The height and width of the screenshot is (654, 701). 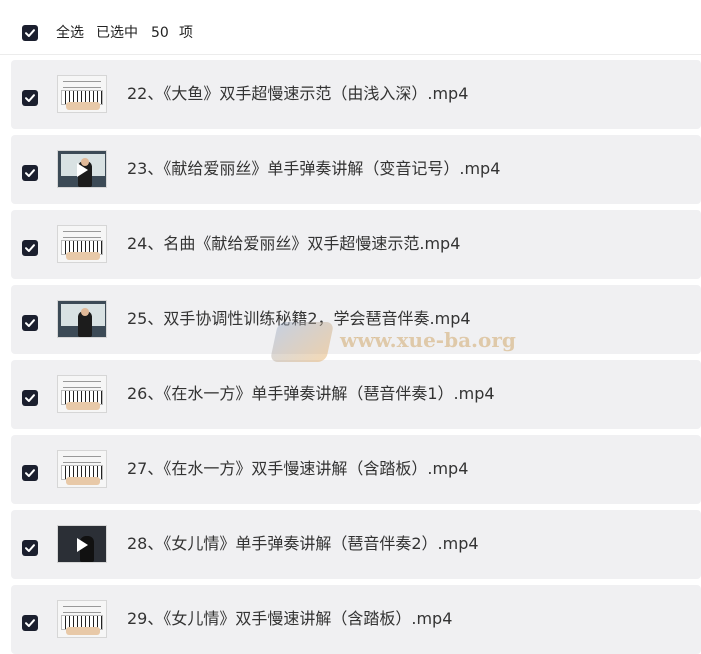 I want to click on select-all-label: 全选, so click(x=70, y=33).